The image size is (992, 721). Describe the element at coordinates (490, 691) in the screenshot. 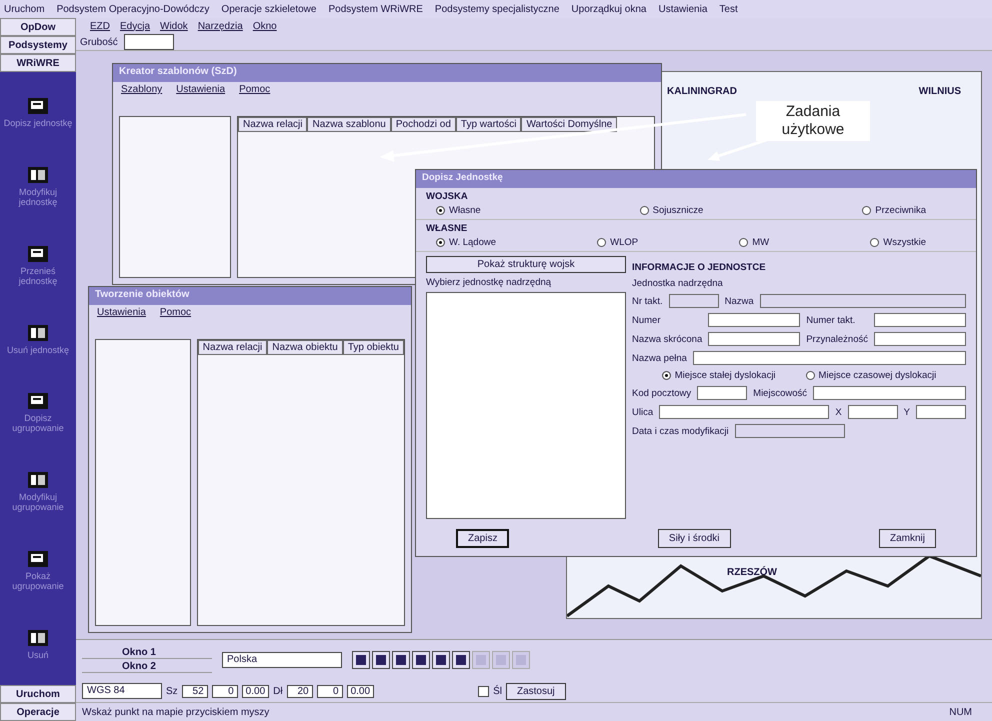

I see `checkbox: Śl` at that location.